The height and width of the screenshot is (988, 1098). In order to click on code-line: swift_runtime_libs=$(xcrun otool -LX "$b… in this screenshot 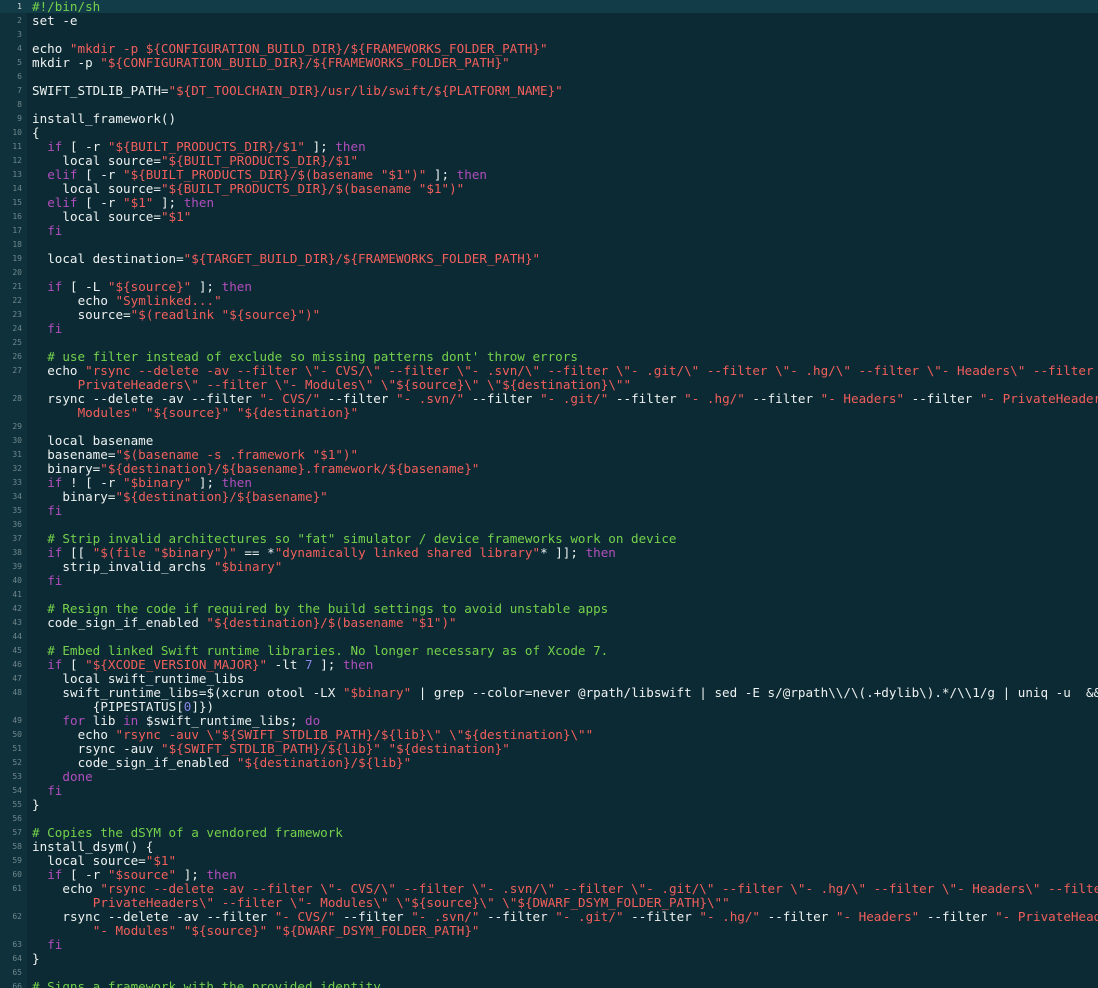, I will do `click(580, 693)`.